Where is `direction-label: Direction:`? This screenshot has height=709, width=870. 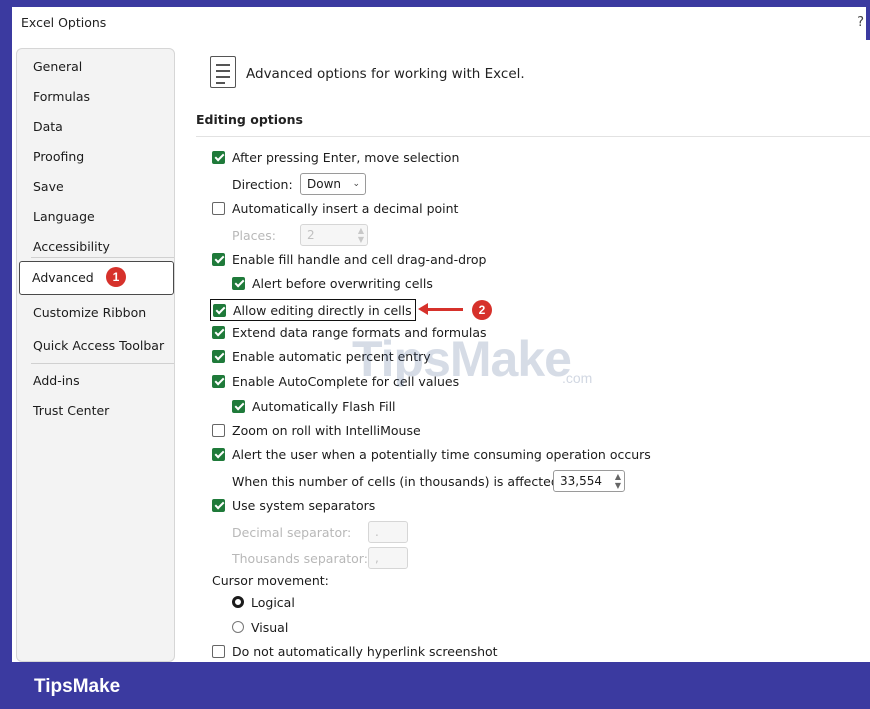 direction-label: Direction: is located at coordinates (262, 184).